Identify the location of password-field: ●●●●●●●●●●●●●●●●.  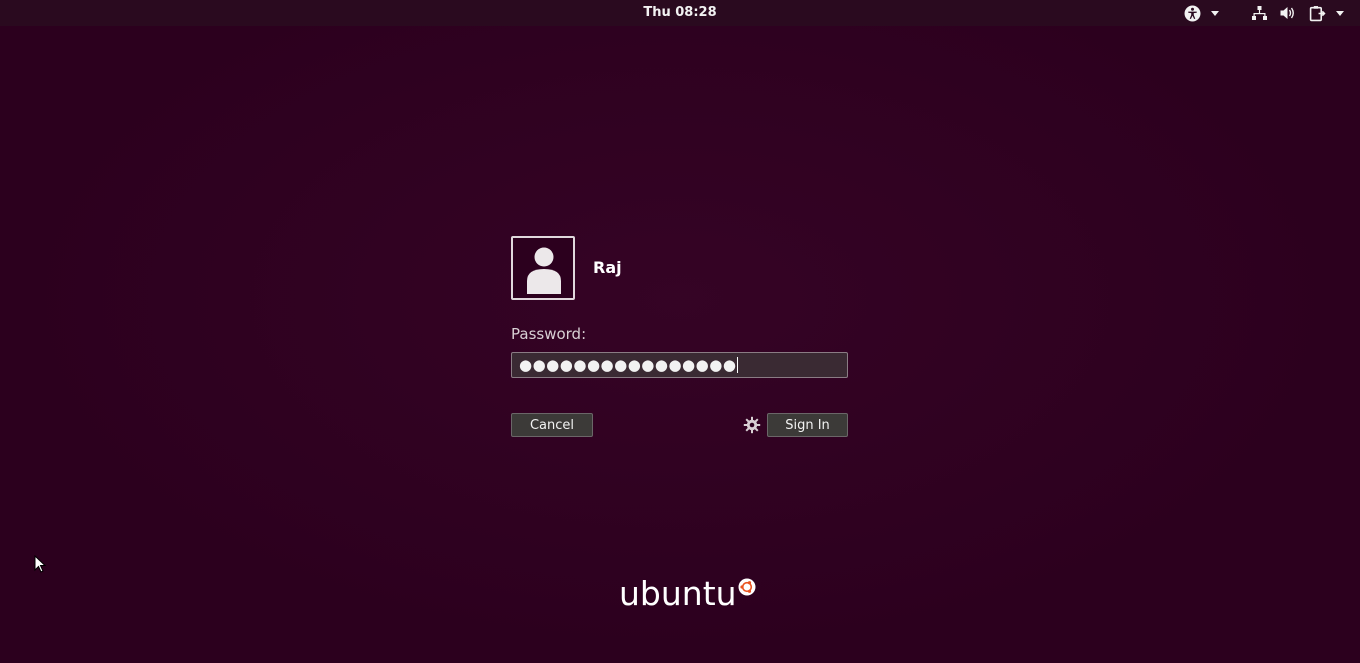
(679, 365).